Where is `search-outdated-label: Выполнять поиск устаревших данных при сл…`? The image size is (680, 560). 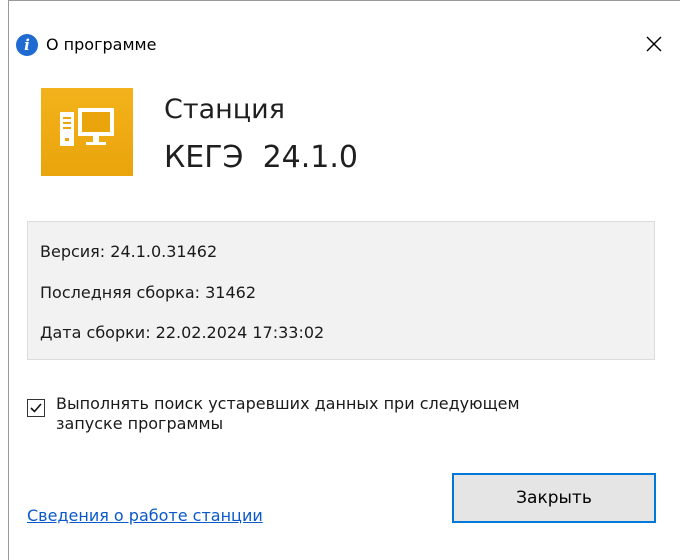 search-outdated-label: Выполнять поиск устаревших данных при сл… is located at coordinates (316, 414).